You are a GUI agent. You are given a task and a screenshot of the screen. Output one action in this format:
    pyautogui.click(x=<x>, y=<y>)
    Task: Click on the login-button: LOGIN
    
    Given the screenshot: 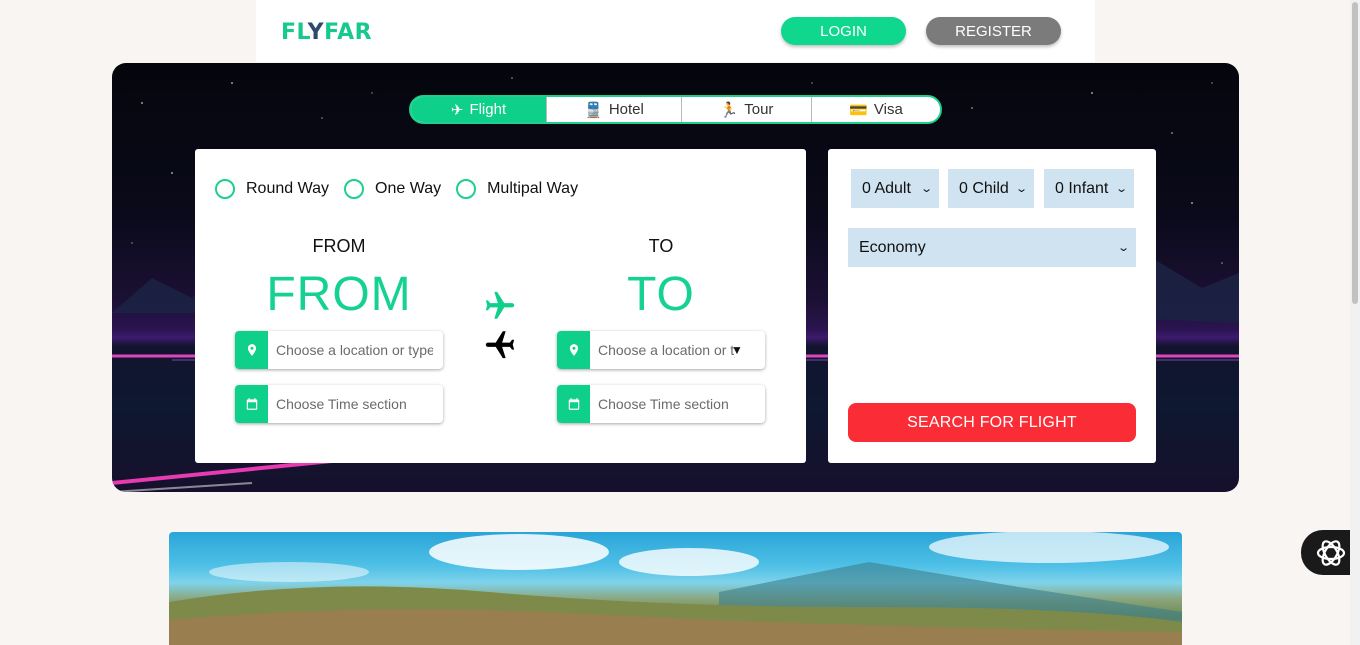 What is the action you would take?
    pyautogui.click(x=843, y=31)
    